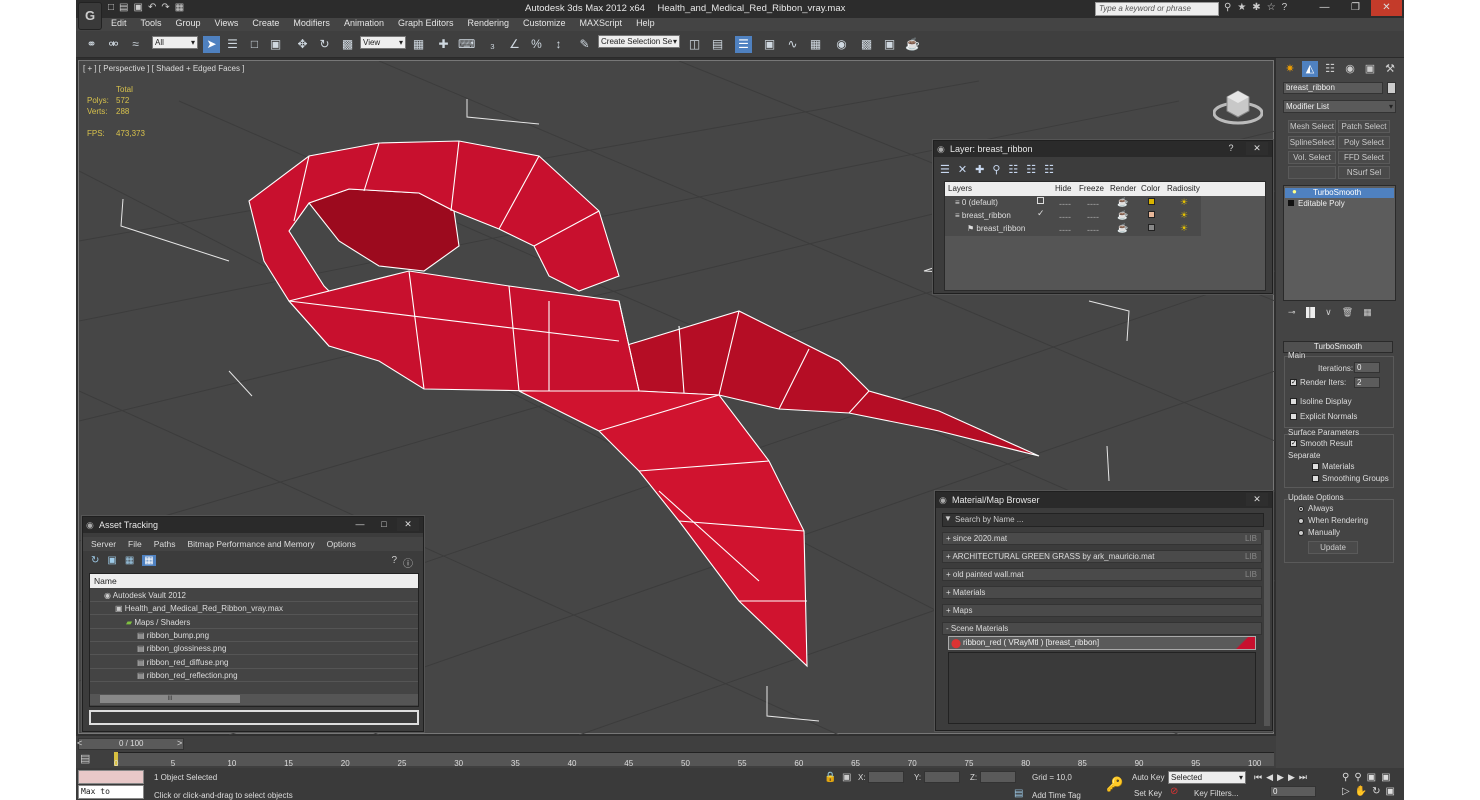 The height and width of the screenshot is (800, 1480). What do you see at coordinates (1258, 777) in the screenshot?
I see `go-to-start-icon: ⏮` at bounding box center [1258, 777].